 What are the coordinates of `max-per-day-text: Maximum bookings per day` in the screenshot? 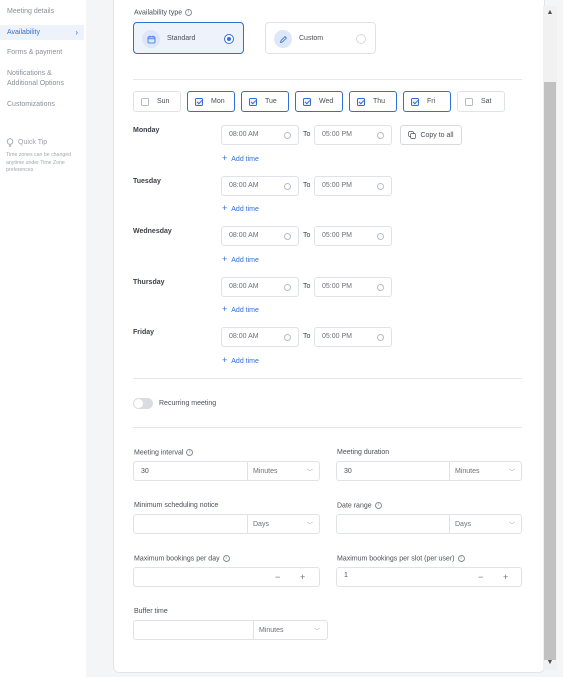 It's located at (177, 559).